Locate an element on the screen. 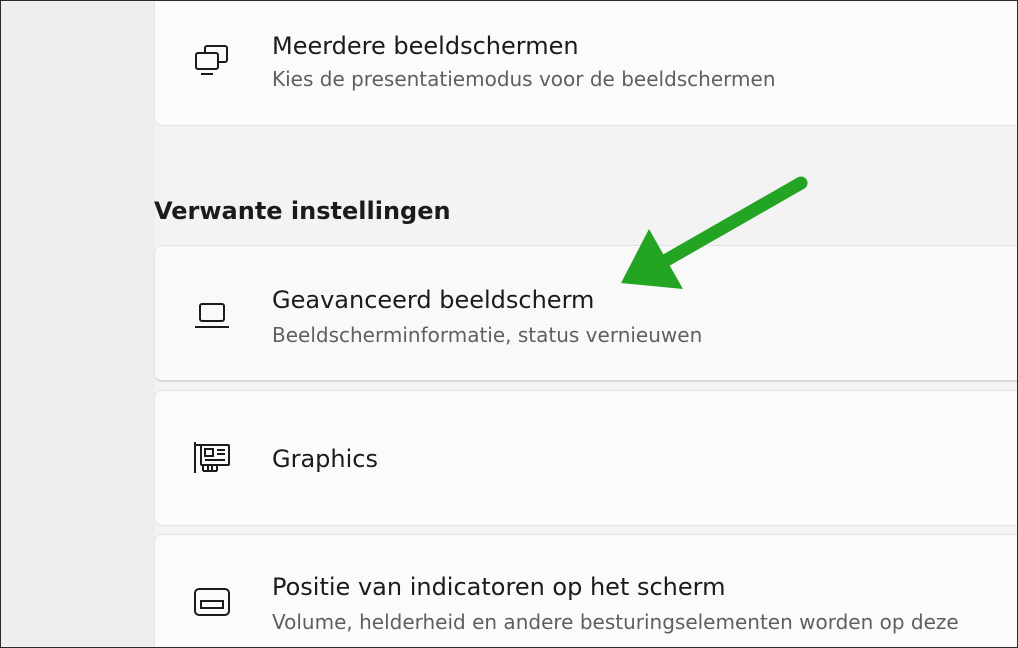  multiple-displays-title: Meerdere beeldschermen is located at coordinates (425, 46).